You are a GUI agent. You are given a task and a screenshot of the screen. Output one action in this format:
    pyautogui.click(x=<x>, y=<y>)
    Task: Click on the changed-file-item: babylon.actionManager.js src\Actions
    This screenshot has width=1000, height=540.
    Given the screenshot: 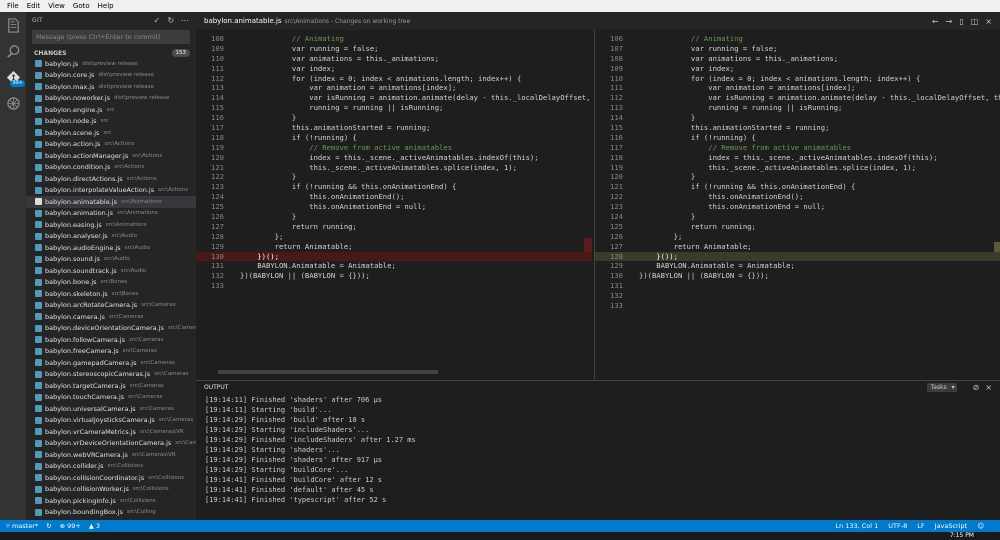 What is the action you would take?
    pyautogui.click(x=111, y=156)
    